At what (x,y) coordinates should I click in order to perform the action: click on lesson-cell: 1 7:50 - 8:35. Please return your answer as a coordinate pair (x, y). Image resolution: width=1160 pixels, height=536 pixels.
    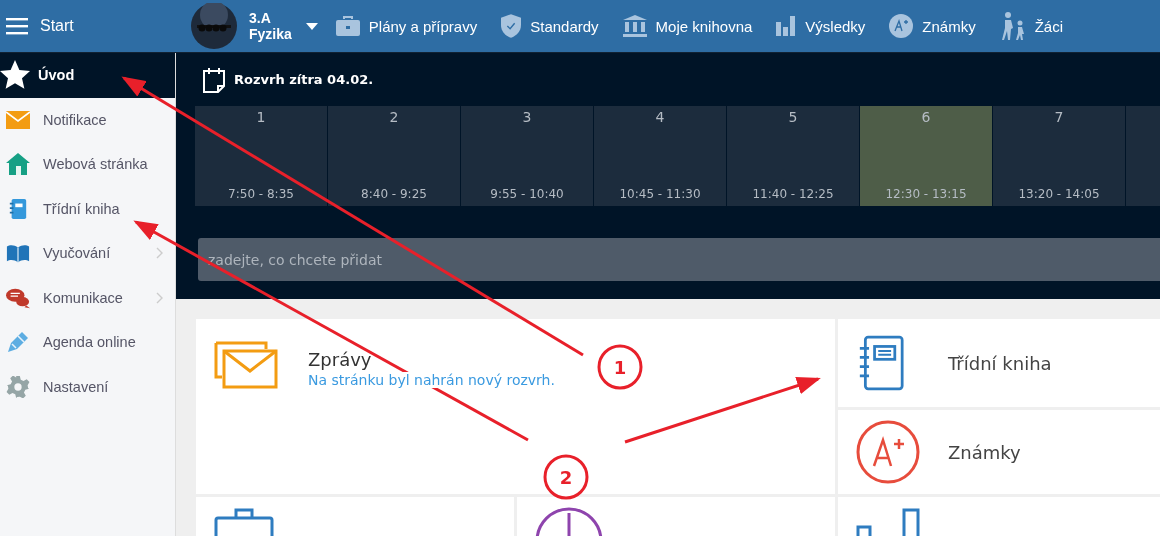
    Looking at the image, I should click on (261, 156).